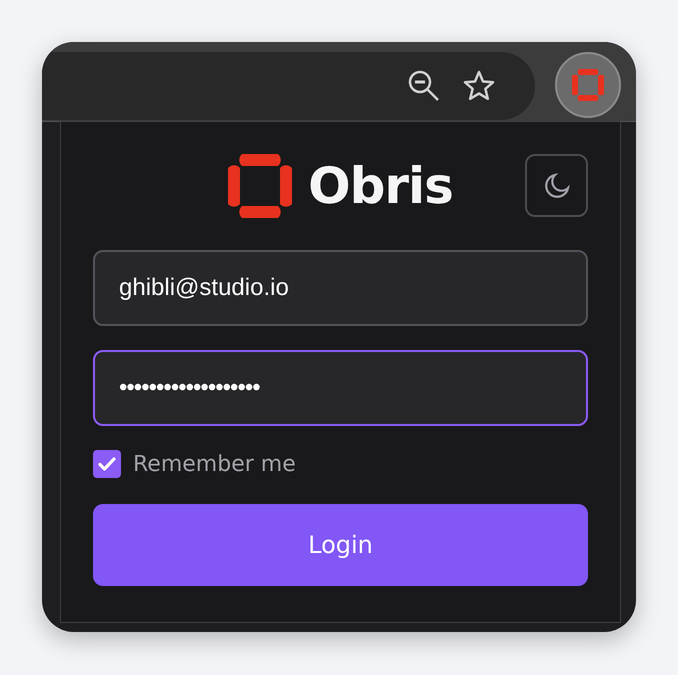 This screenshot has width=678, height=675. Describe the element at coordinates (380, 186) in the screenshot. I see `brand-name: Obris` at that location.